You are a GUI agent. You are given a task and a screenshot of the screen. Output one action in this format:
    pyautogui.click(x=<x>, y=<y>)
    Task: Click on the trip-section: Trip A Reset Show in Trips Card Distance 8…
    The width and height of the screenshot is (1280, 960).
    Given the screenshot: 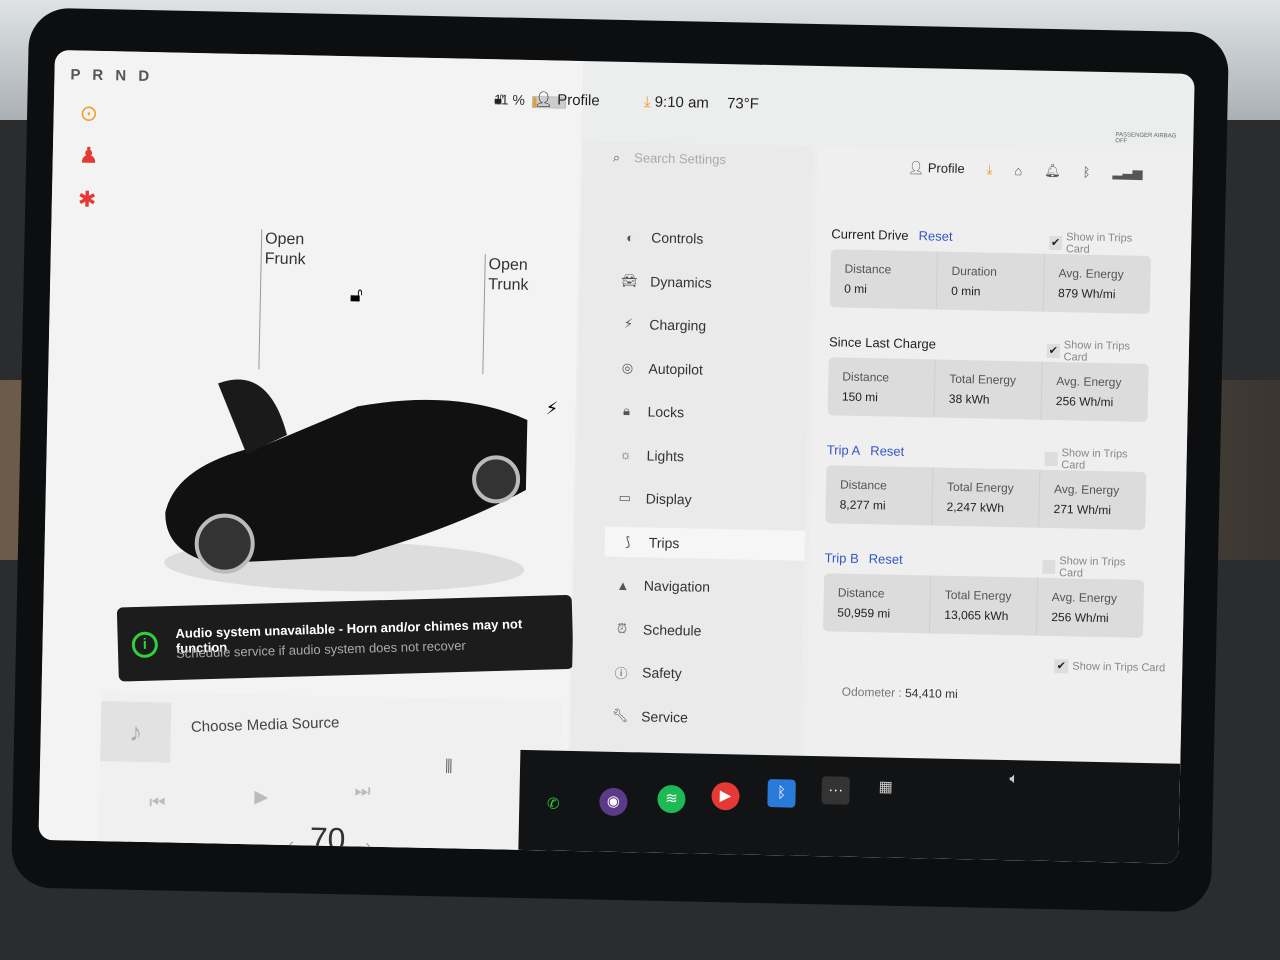 What is the action you would take?
    pyautogui.click(x=986, y=486)
    